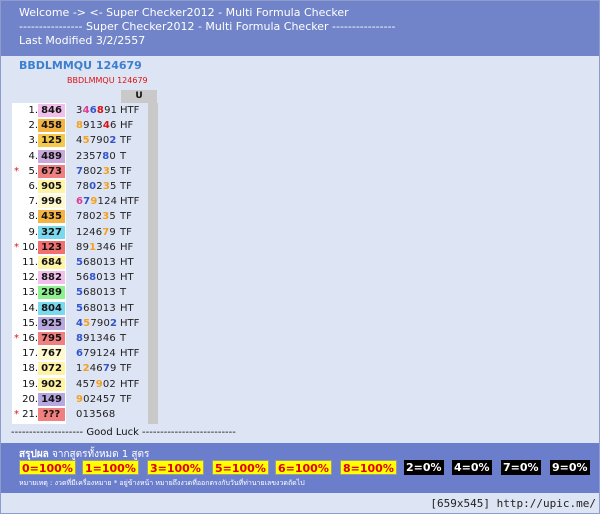 Image resolution: width=600 pixels, height=514 pixels. What do you see at coordinates (110, 467) in the screenshot?
I see `summary-box: 1=100%` at bounding box center [110, 467].